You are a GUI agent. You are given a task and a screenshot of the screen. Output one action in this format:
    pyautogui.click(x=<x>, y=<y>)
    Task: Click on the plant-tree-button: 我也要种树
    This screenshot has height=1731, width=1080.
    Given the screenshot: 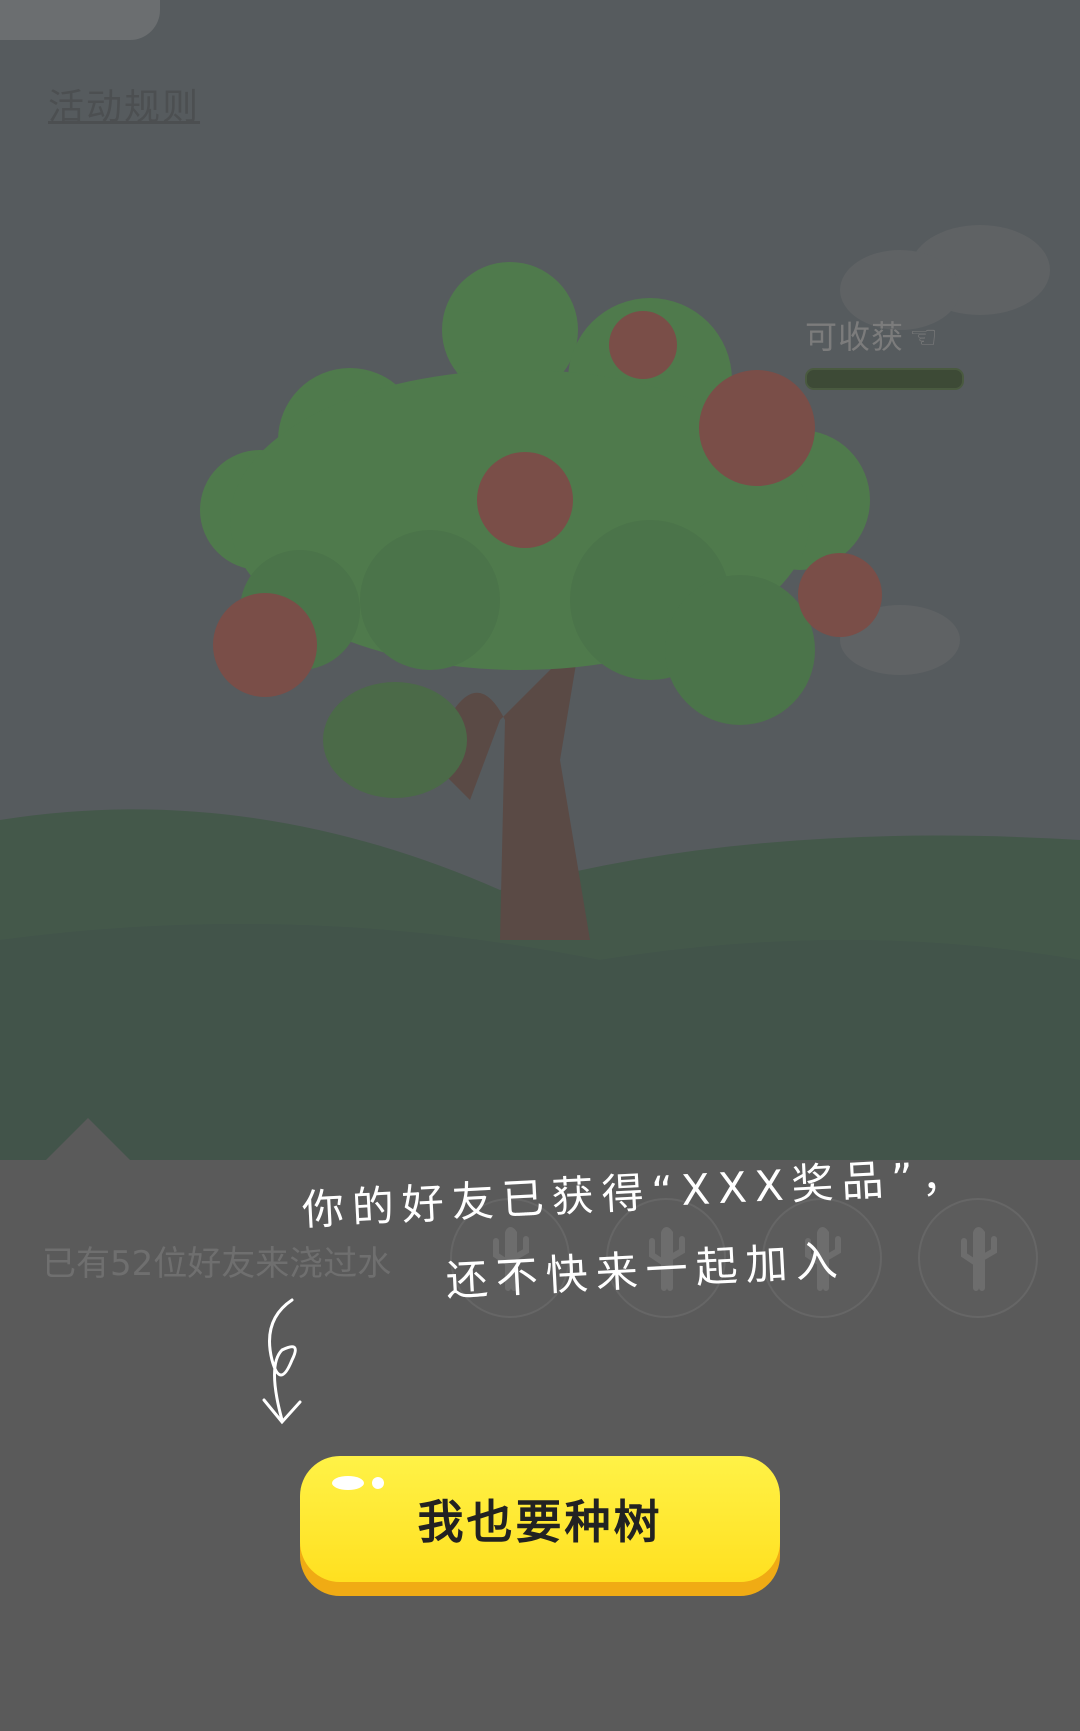 What is the action you would take?
    pyautogui.click(x=540, y=1526)
    